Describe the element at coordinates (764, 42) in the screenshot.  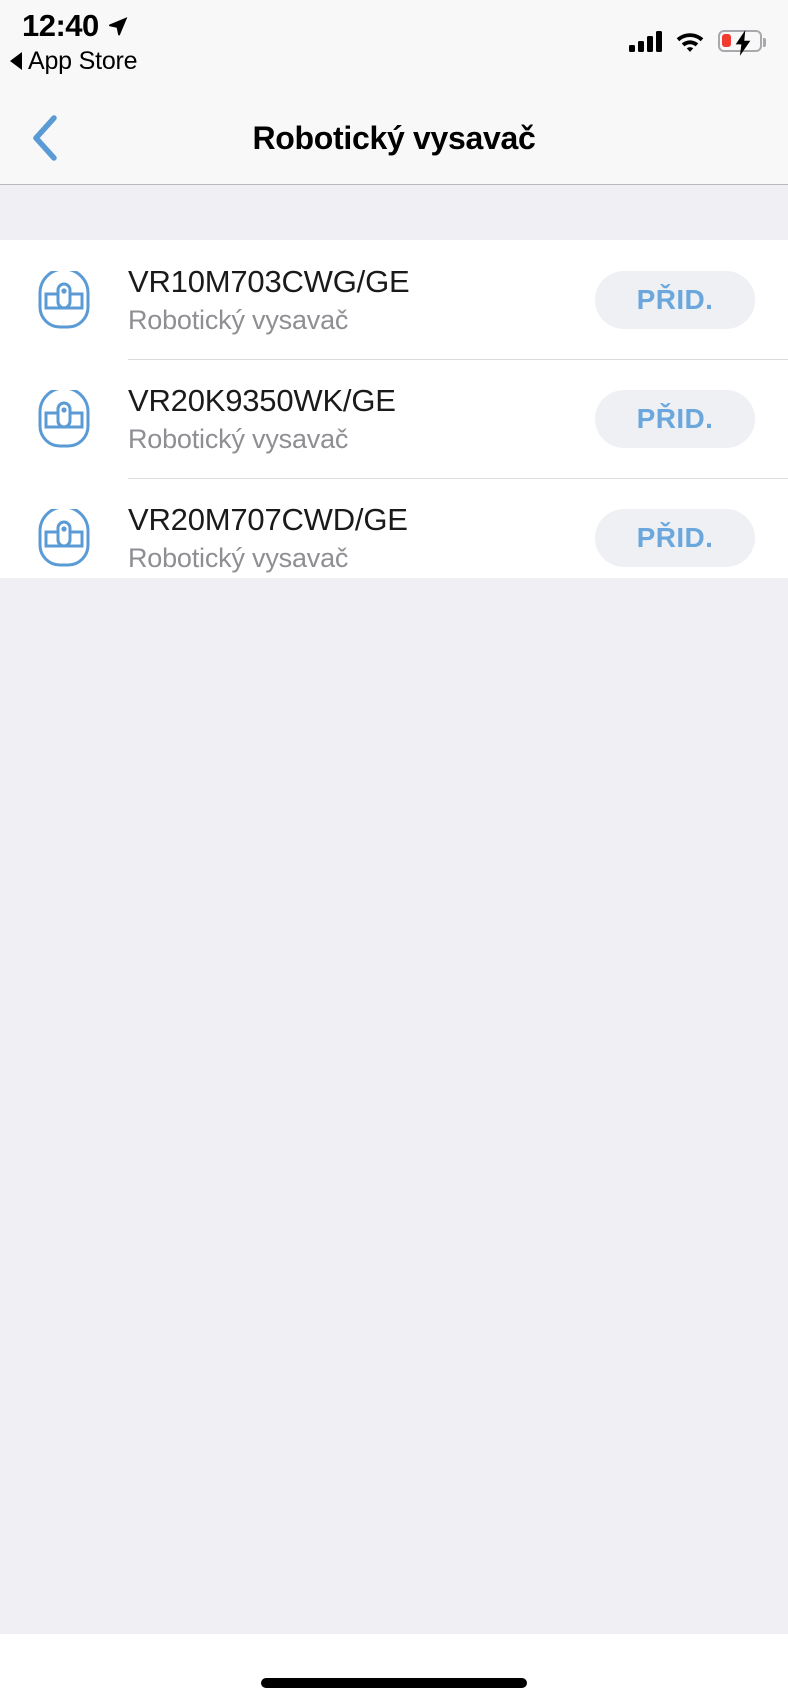
I see `battery-cap` at that location.